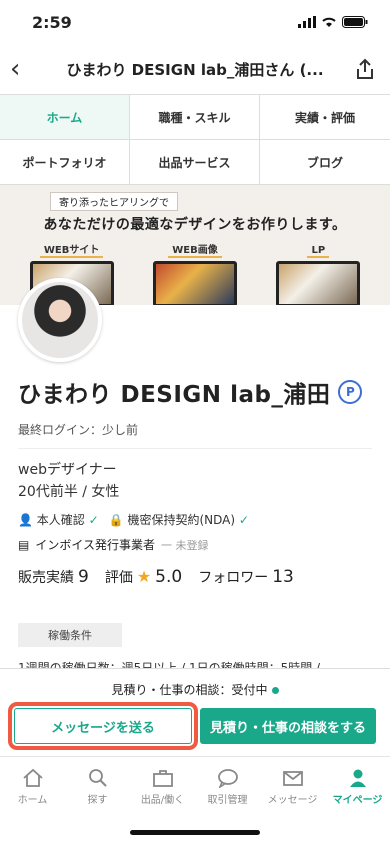 Image resolution: width=390 pixels, height=845 pixels. I want to click on nda-verified: 🔒 機密保持契約(NDA) ✓, so click(179, 519).